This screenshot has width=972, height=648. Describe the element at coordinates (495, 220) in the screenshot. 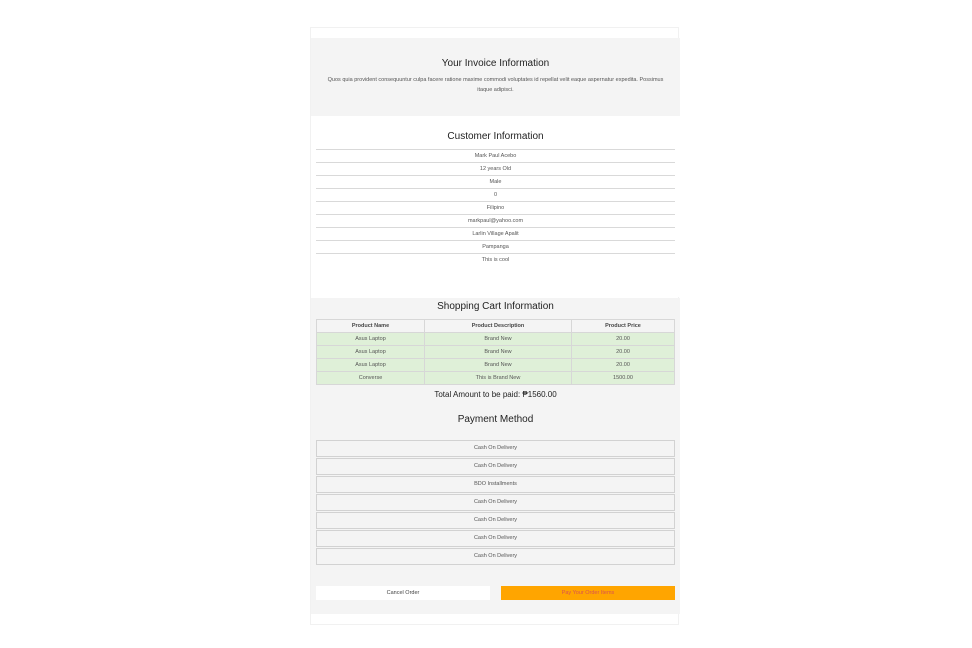

I see `customer-email: markpaul@yahoo.com` at that location.